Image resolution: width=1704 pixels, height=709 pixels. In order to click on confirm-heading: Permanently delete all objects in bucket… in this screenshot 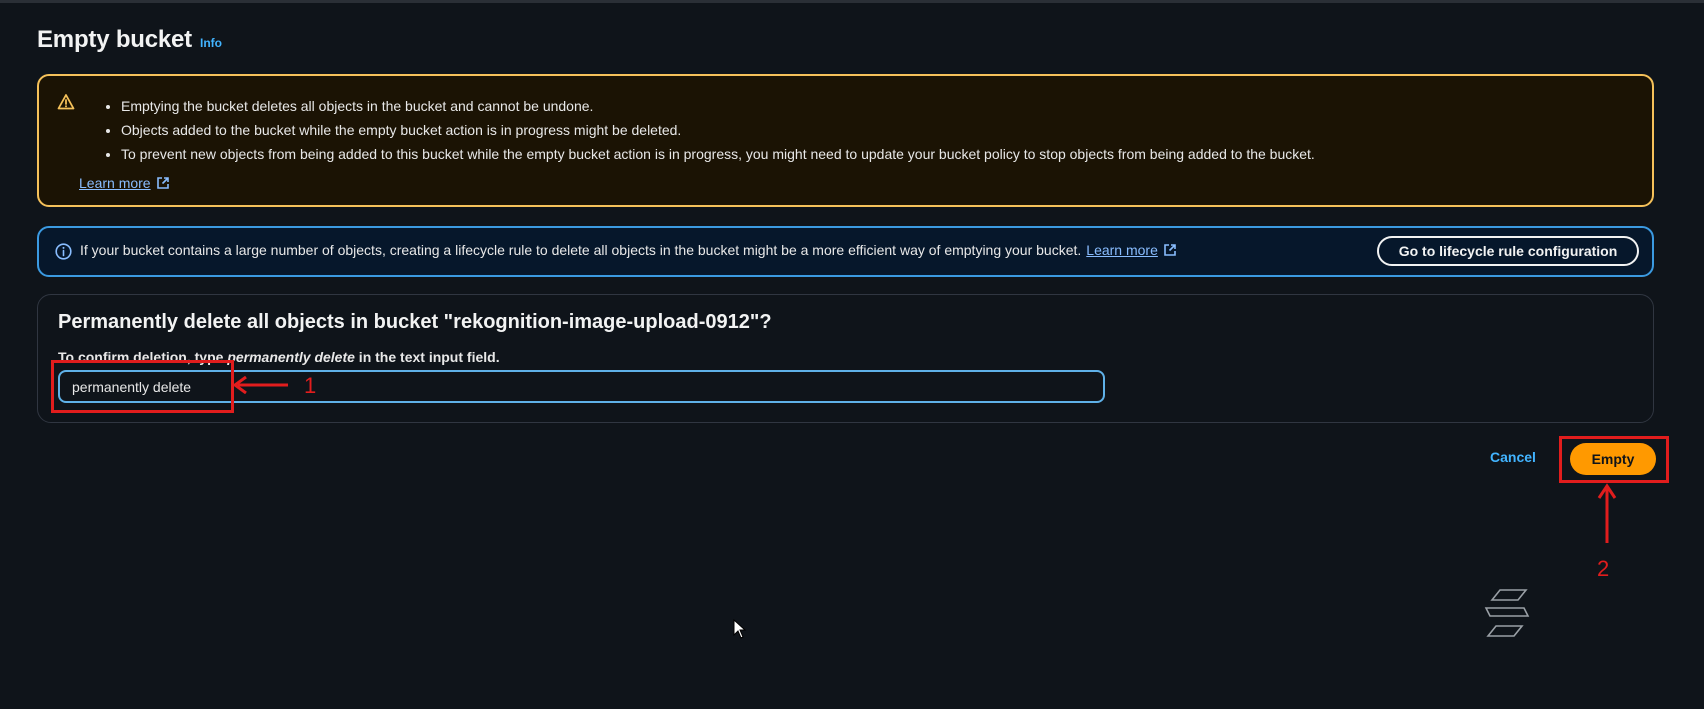, I will do `click(415, 322)`.